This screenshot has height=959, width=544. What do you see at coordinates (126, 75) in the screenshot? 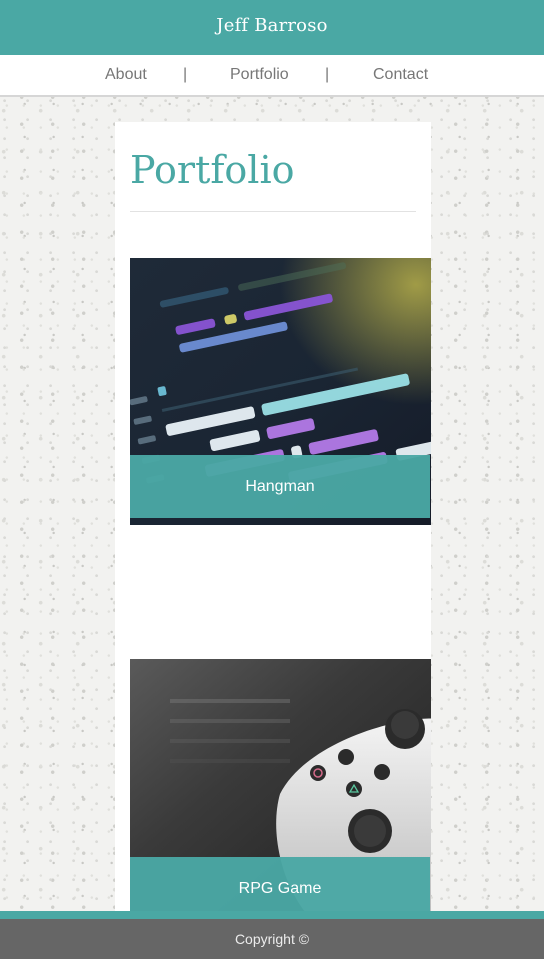
I see `nav-about-link: About` at bounding box center [126, 75].